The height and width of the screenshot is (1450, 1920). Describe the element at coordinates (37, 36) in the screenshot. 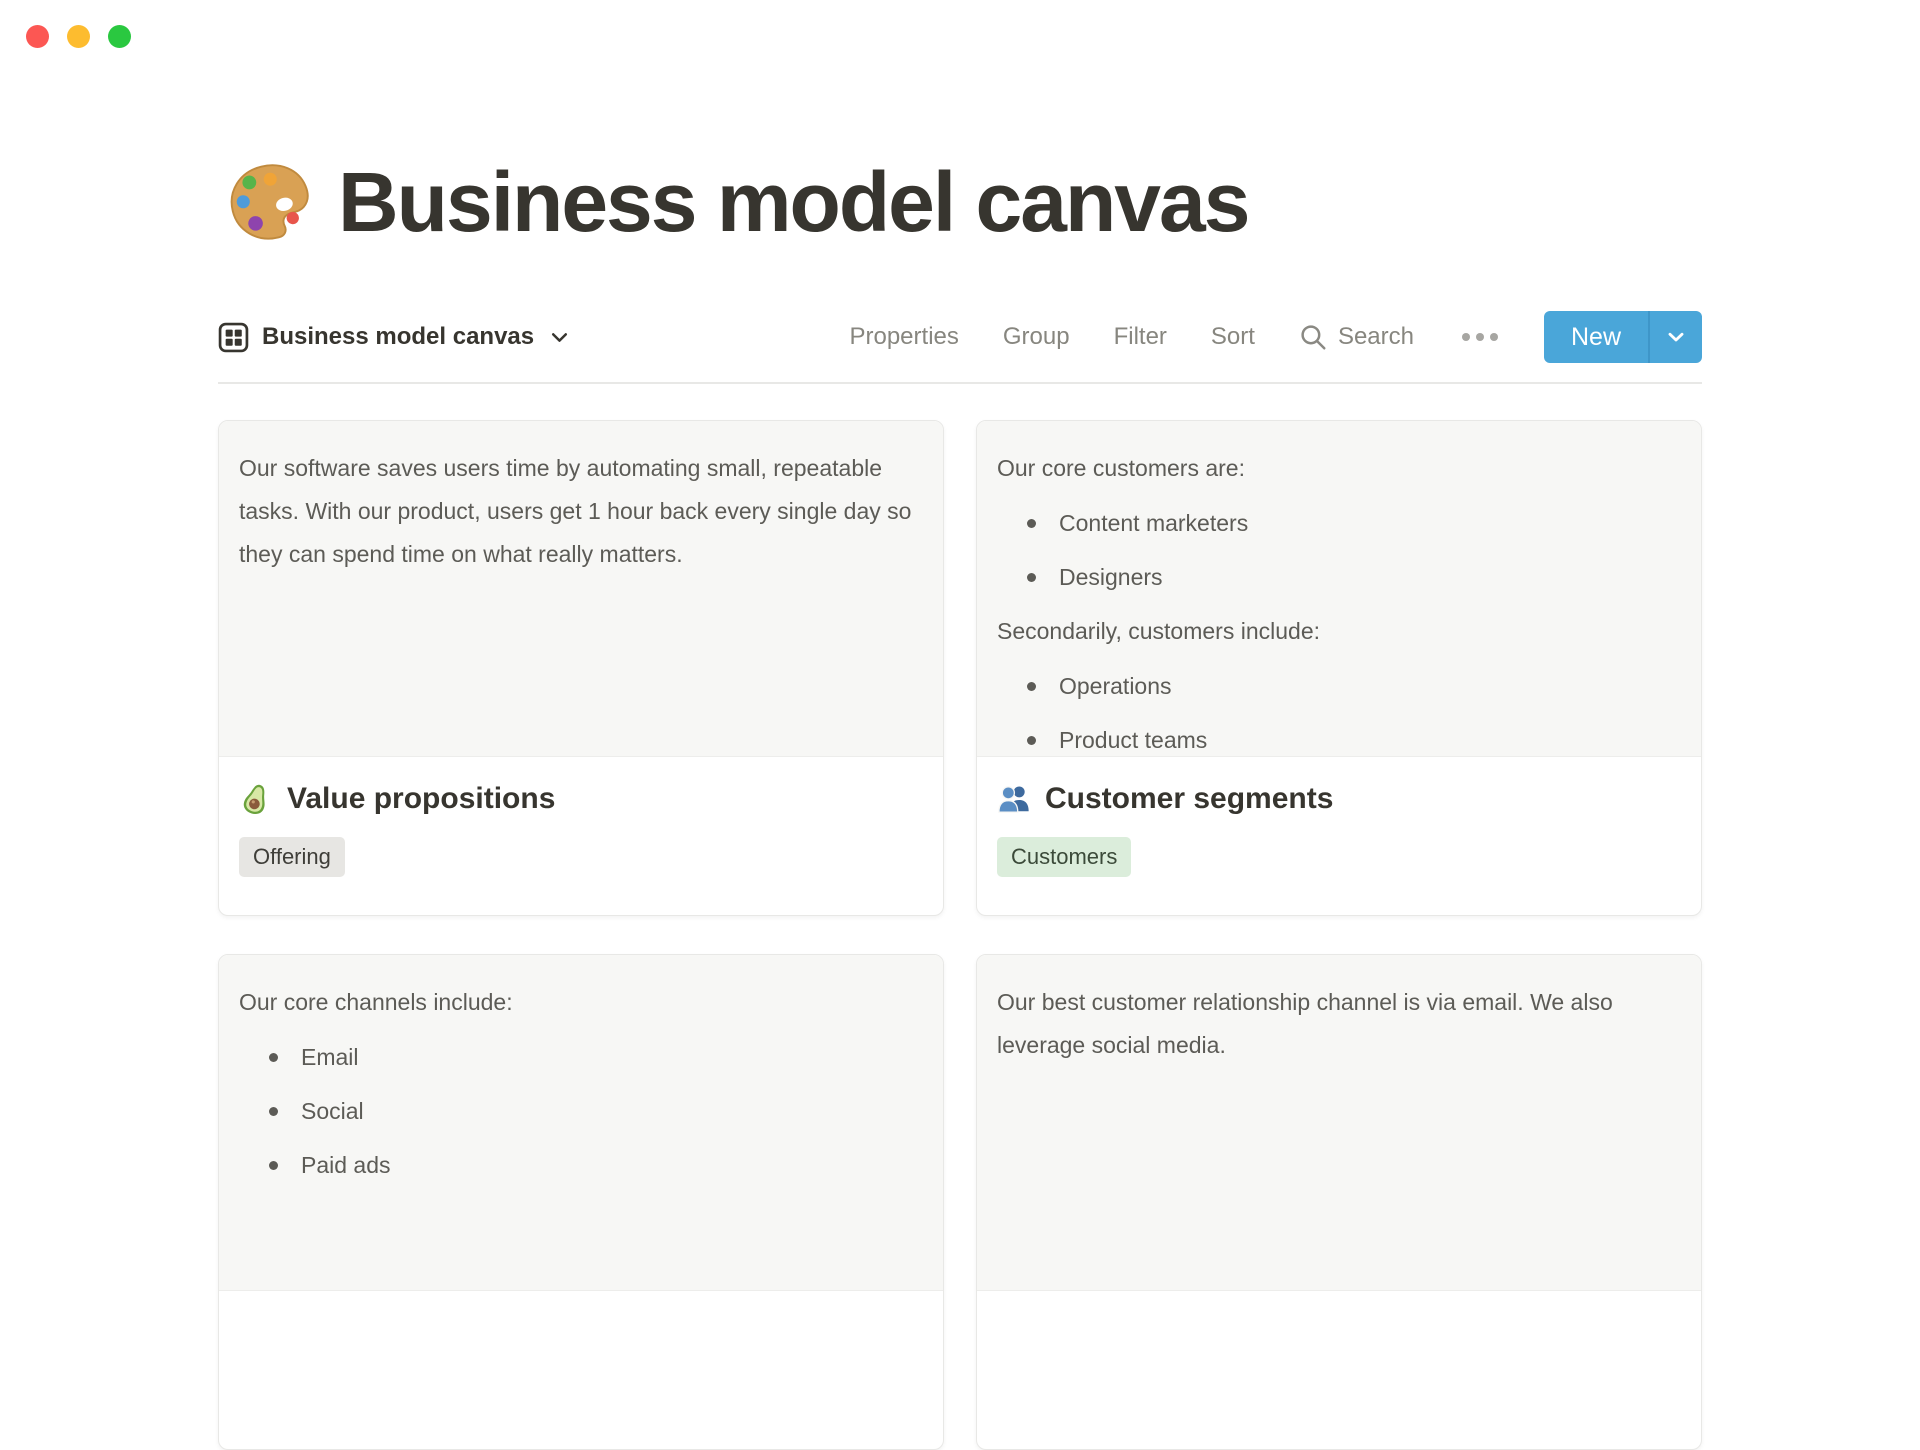

I see `close-window-button` at that location.